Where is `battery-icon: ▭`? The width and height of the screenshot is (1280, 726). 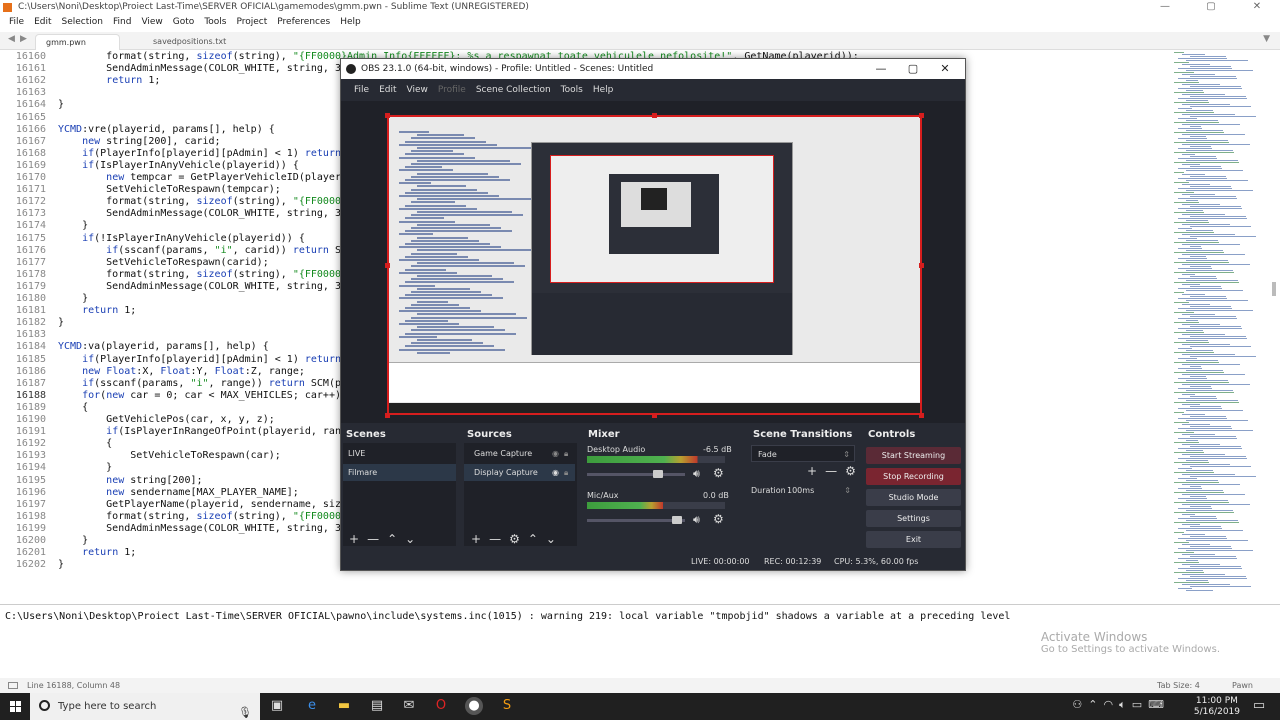
battery-icon: ▭ is located at coordinates (1140, 704).